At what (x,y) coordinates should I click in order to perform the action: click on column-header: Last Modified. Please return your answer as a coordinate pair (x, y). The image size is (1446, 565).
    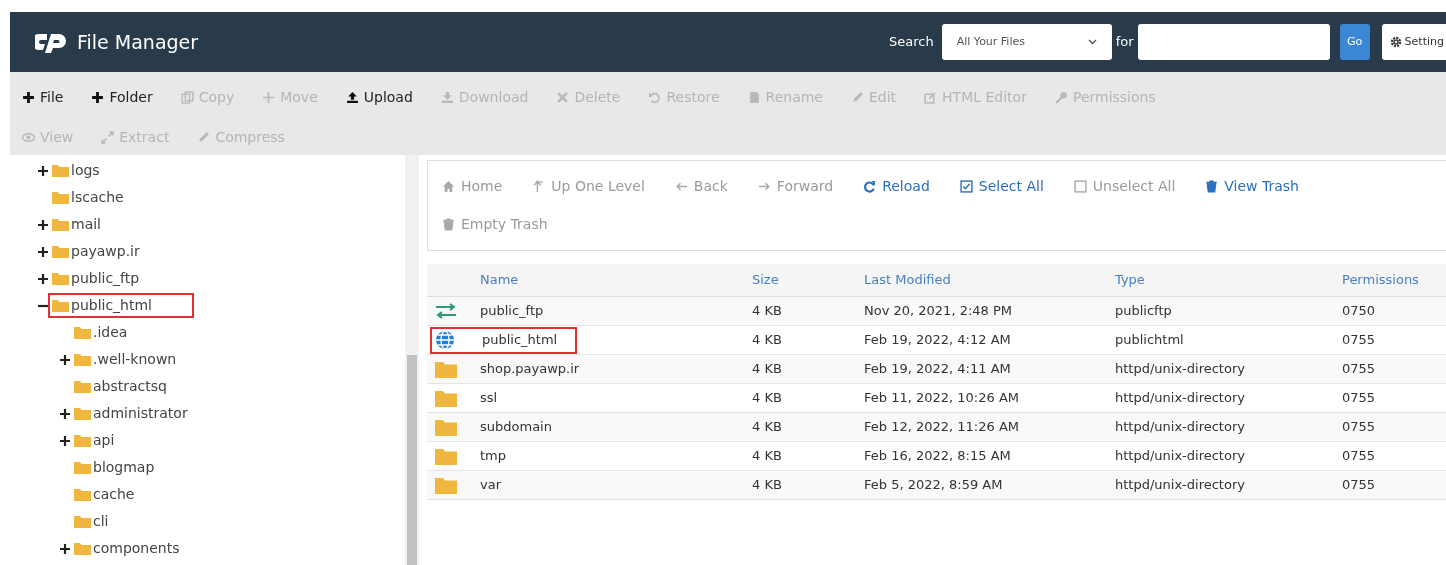
    Looking at the image, I should click on (989, 280).